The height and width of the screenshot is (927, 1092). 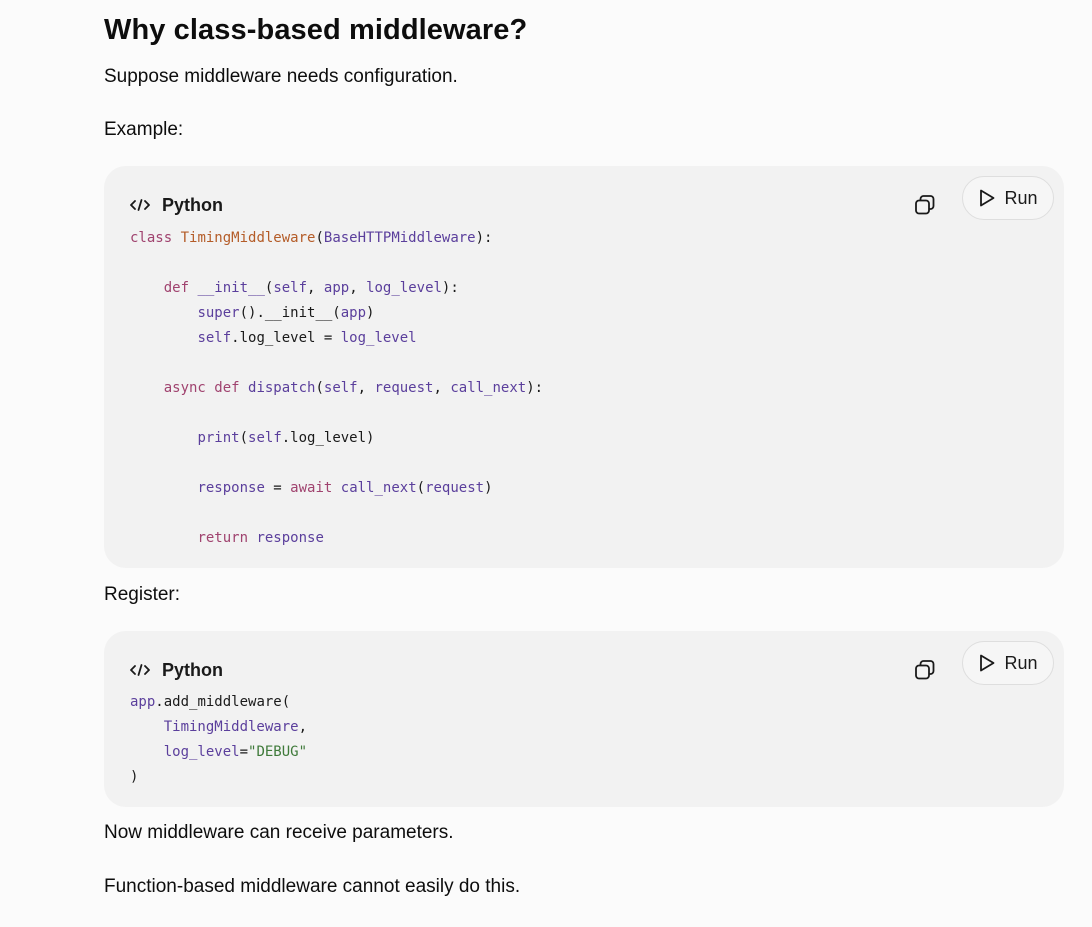 What do you see at coordinates (345, 488) in the screenshot?
I see `code-line: response = await call_next(request)` at bounding box center [345, 488].